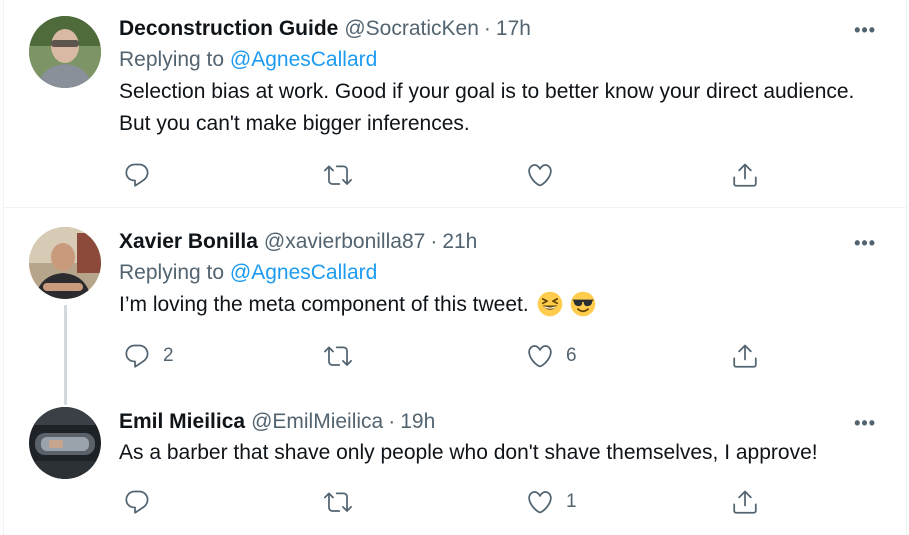 The image size is (909, 535). I want to click on like-count: 6, so click(571, 355).